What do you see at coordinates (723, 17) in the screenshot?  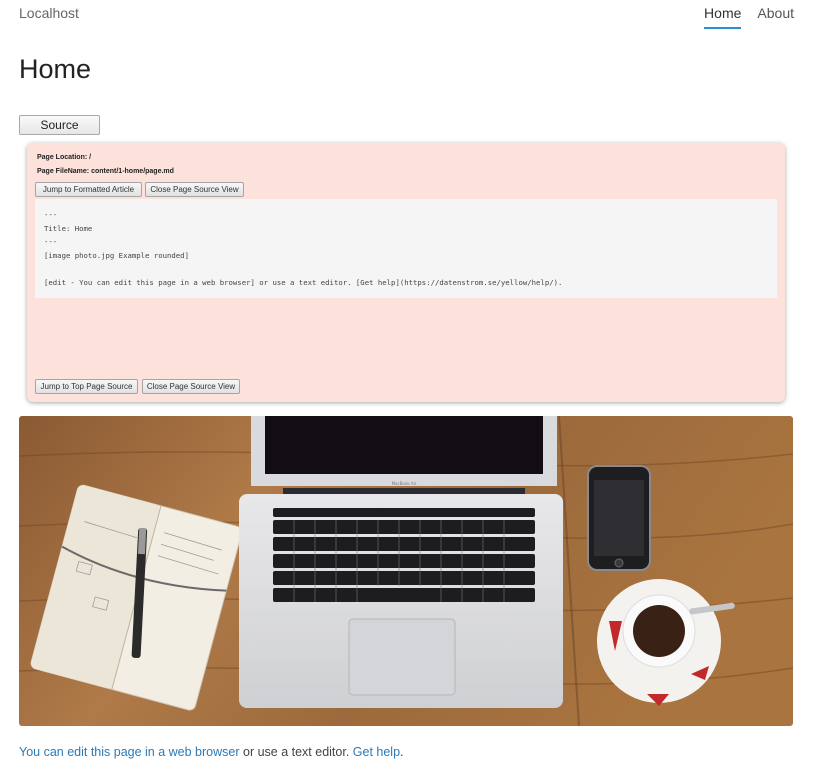 I see `nav-home: Home` at bounding box center [723, 17].